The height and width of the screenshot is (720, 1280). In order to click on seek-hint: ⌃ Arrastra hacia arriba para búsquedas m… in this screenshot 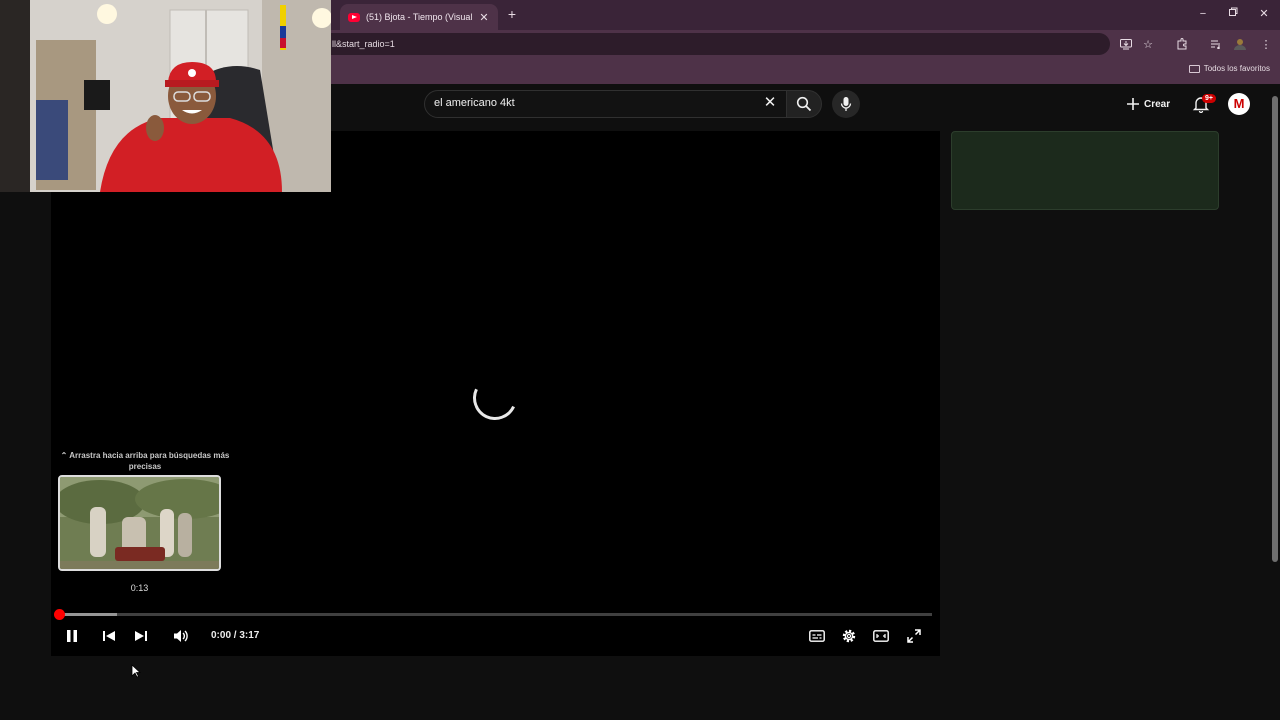, I will do `click(145, 461)`.